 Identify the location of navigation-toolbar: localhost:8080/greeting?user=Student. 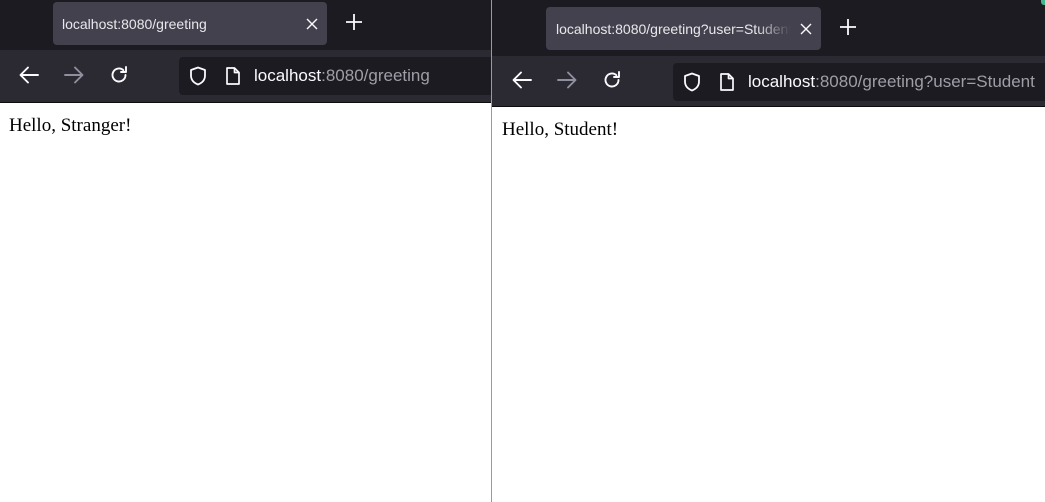
(768, 81).